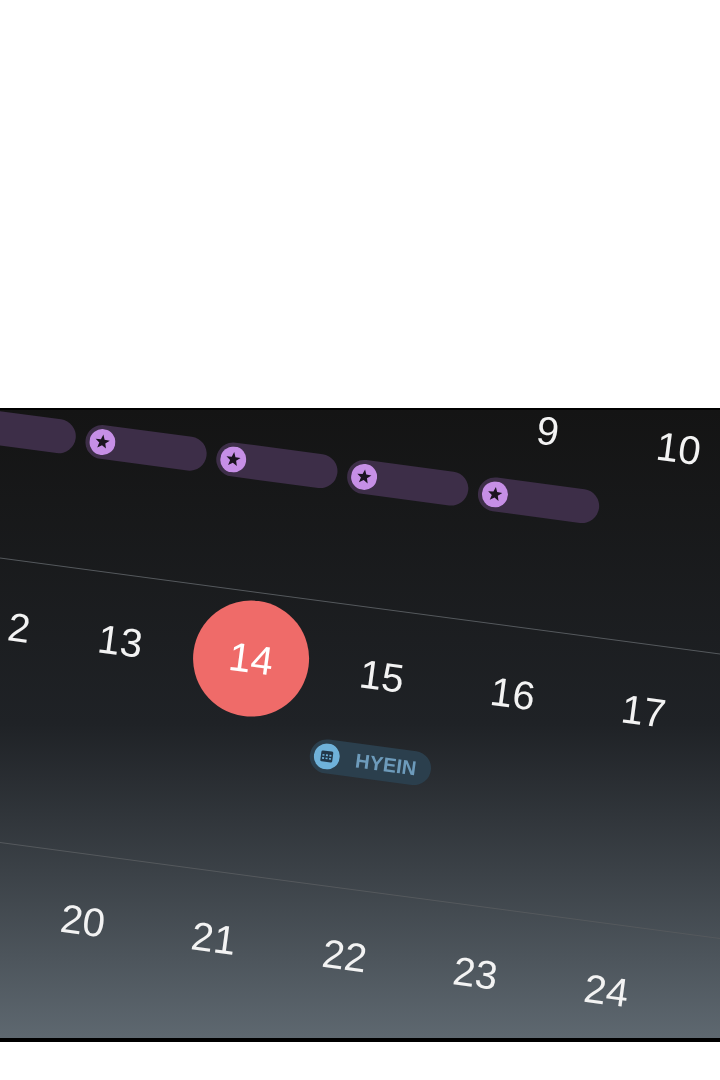  I want to click on date-button: 20, so click(83, 920).